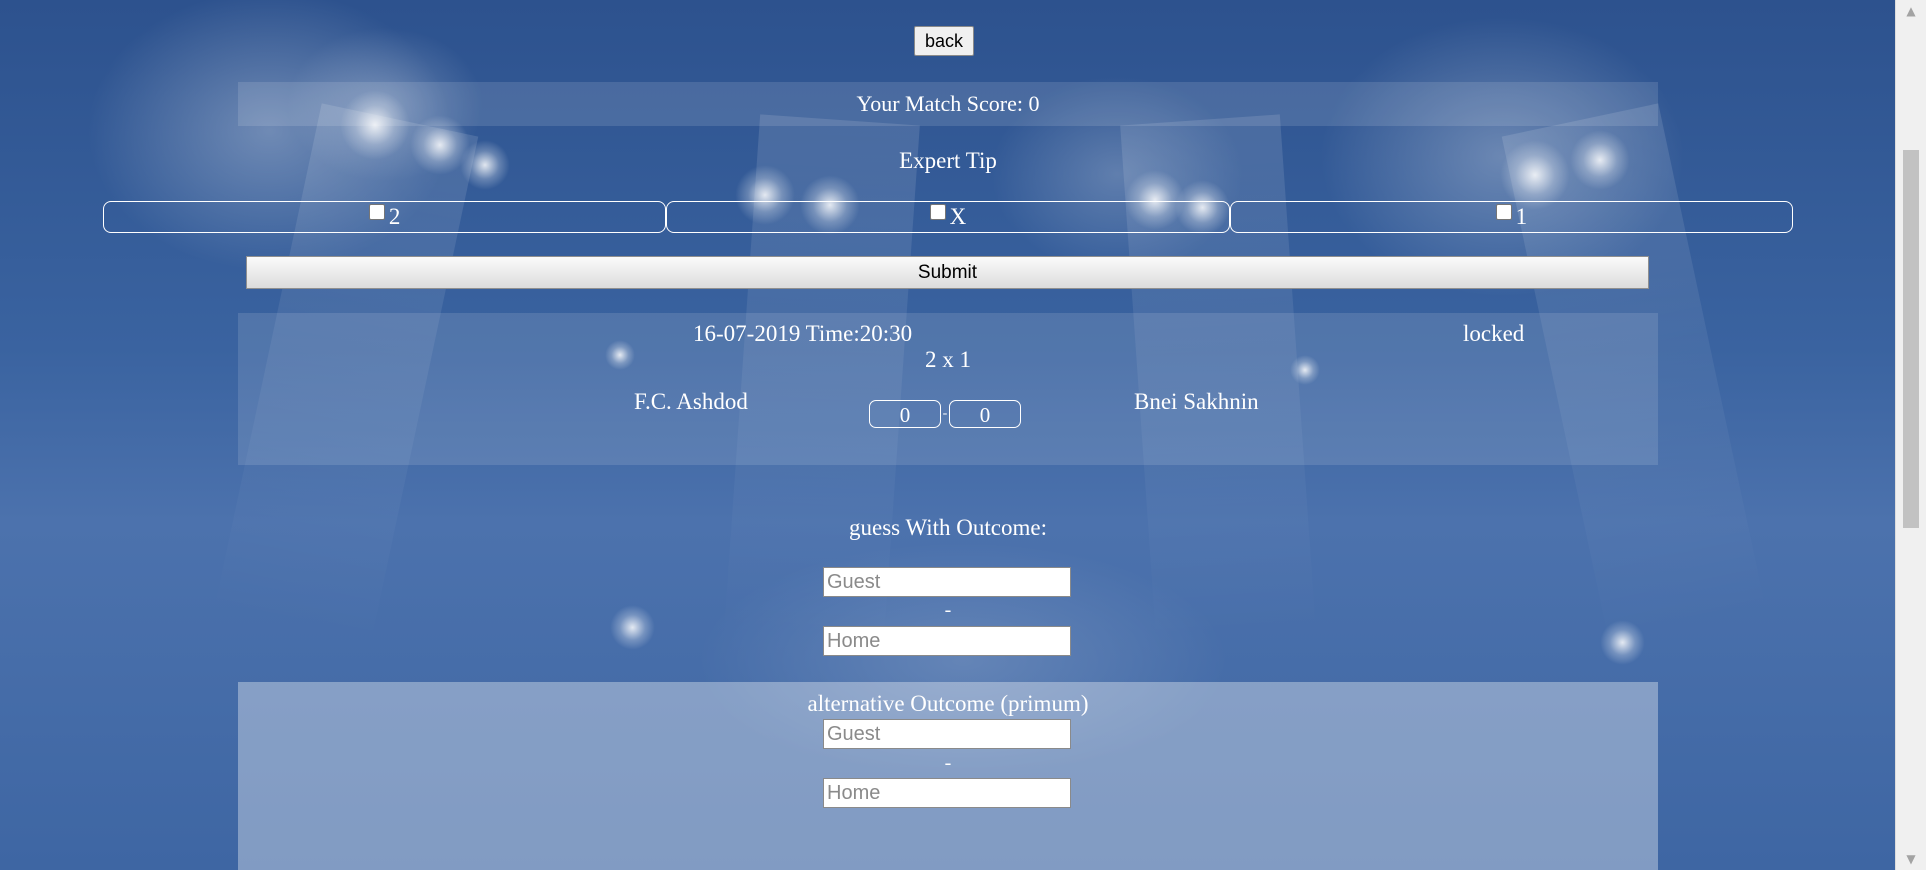 This screenshot has height=870, width=1926. What do you see at coordinates (947, 734) in the screenshot?
I see `alternative-guest-input` at bounding box center [947, 734].